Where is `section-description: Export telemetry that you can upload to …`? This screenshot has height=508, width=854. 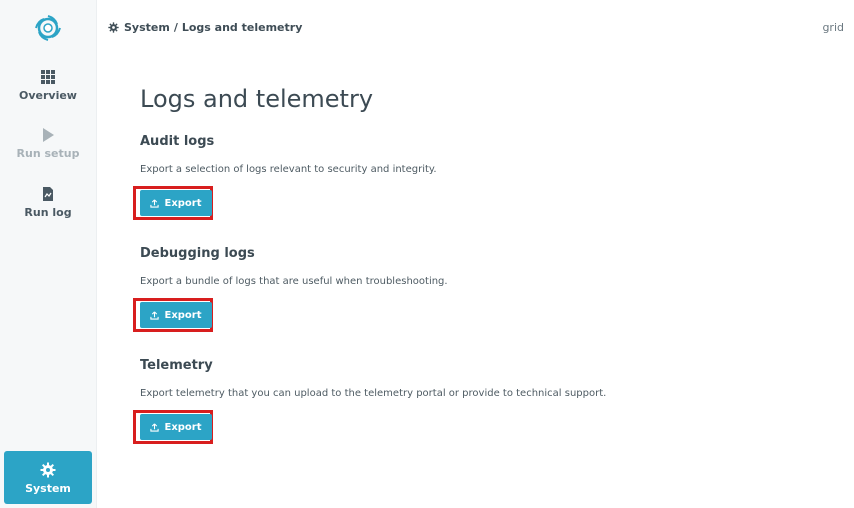
section-description: Export telemetry that you can upload to … is located at coordinates (373, 393).